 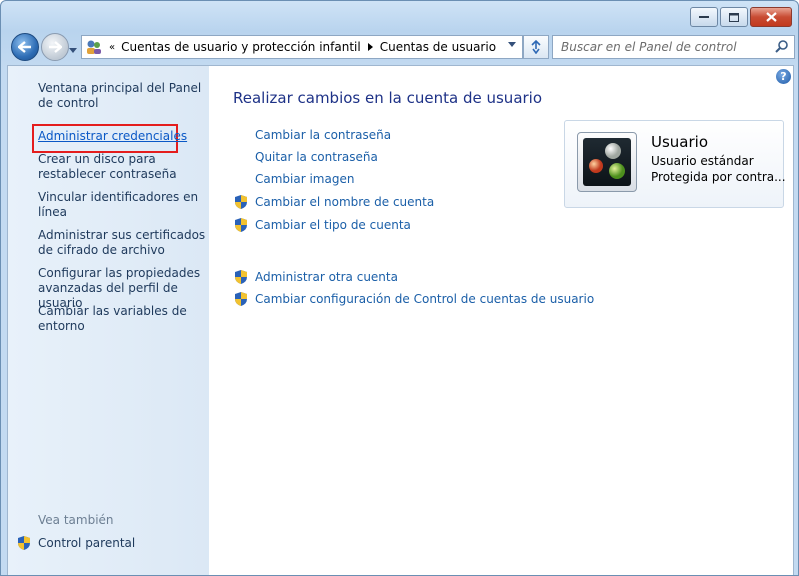 What do you see at coordinates (782, 46) in the screenshot?
I see `search-icon` at bounding box center [782, 46].